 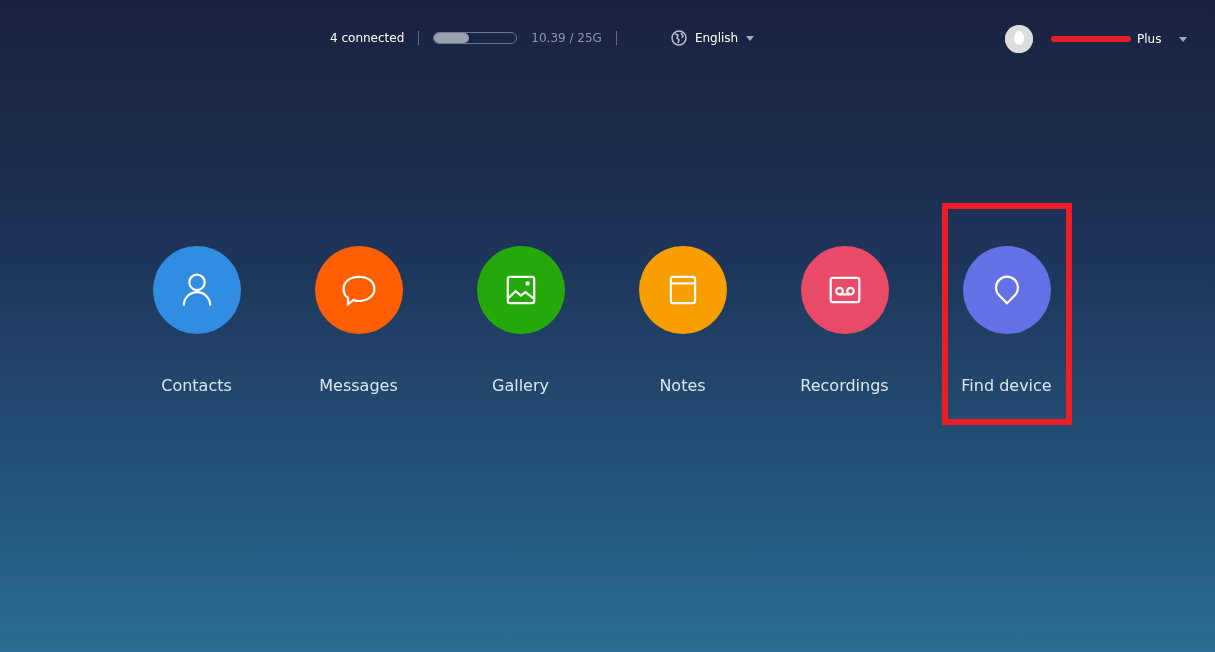 I want to click on app-label: Messages, so click(x=358, y=385).